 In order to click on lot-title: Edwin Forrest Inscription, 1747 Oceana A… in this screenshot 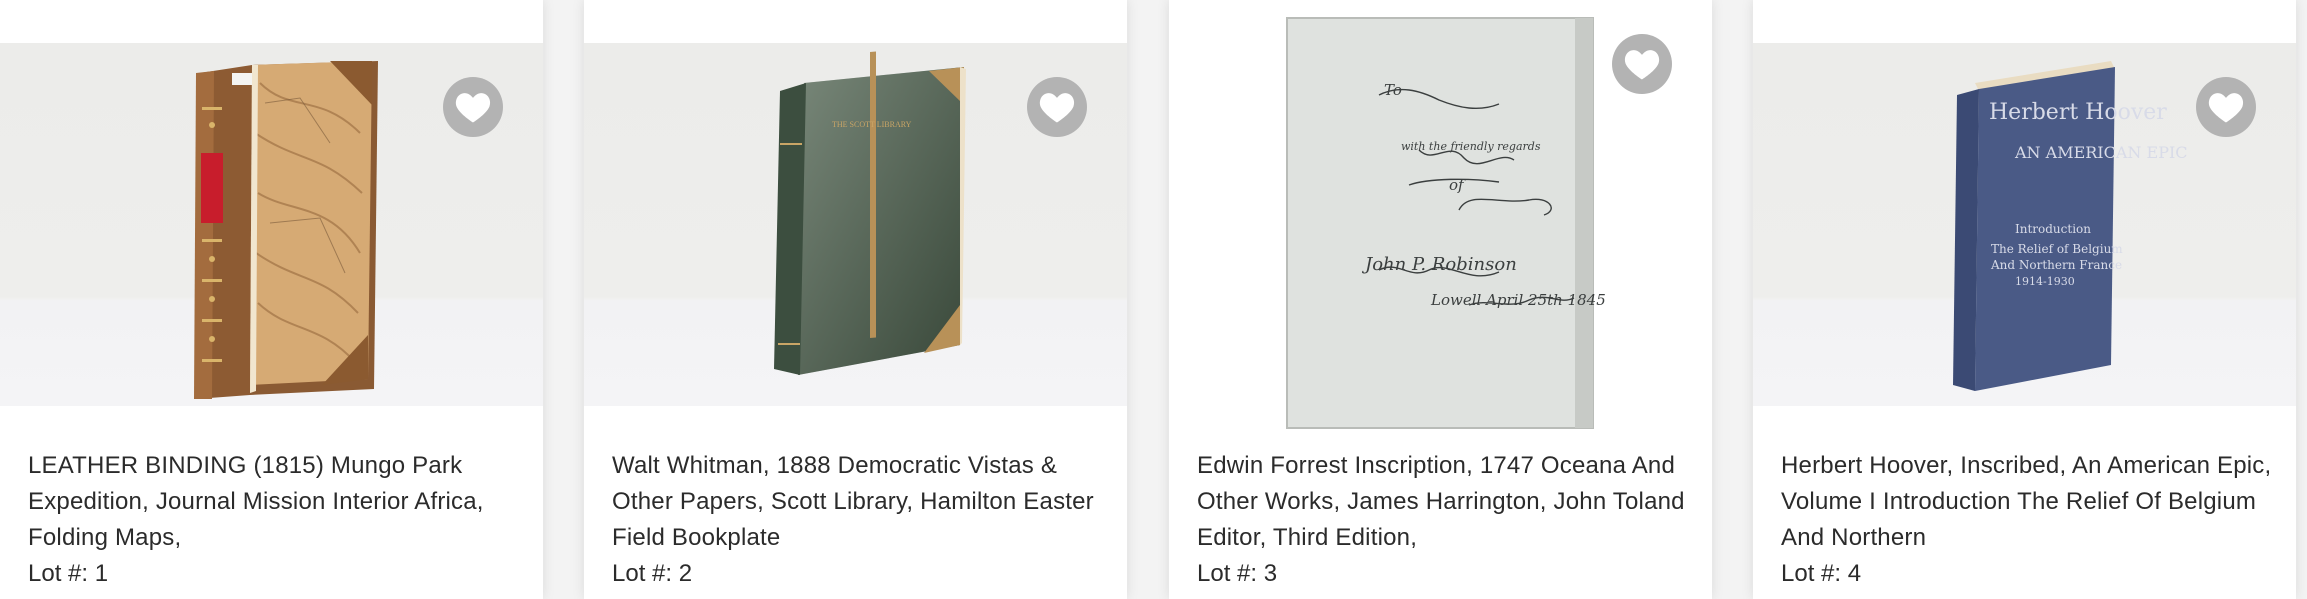, I will do `click(1447, 502)`.